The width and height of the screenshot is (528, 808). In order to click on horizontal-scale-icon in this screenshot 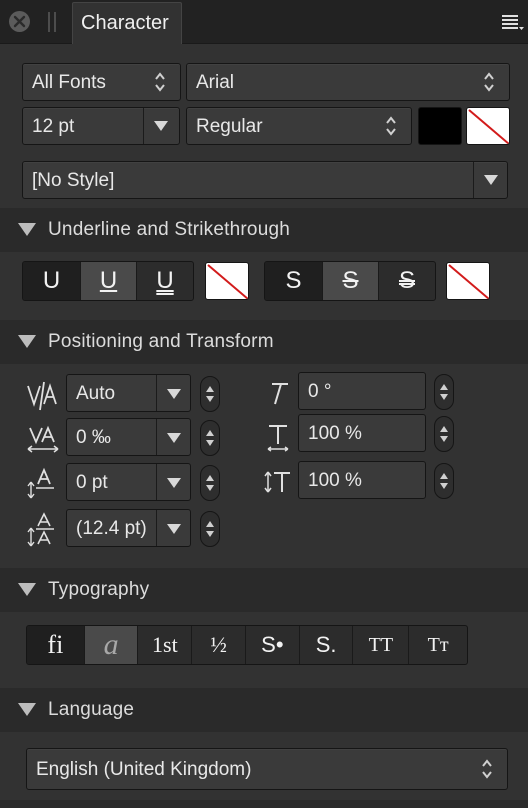, I will do `click(278, 438)`.